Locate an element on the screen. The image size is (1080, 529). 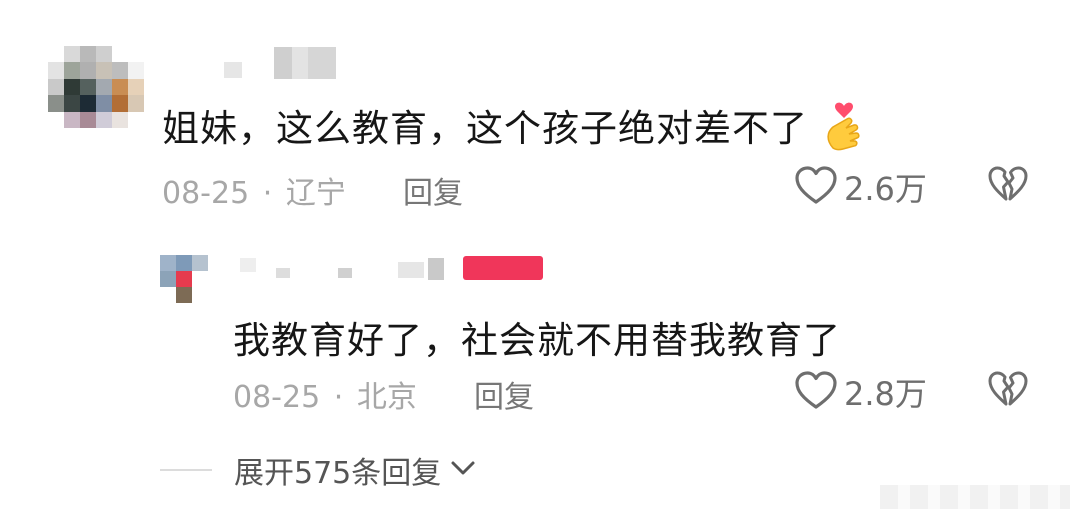
reply-location: 北京 is located at coordinates (386, 397).